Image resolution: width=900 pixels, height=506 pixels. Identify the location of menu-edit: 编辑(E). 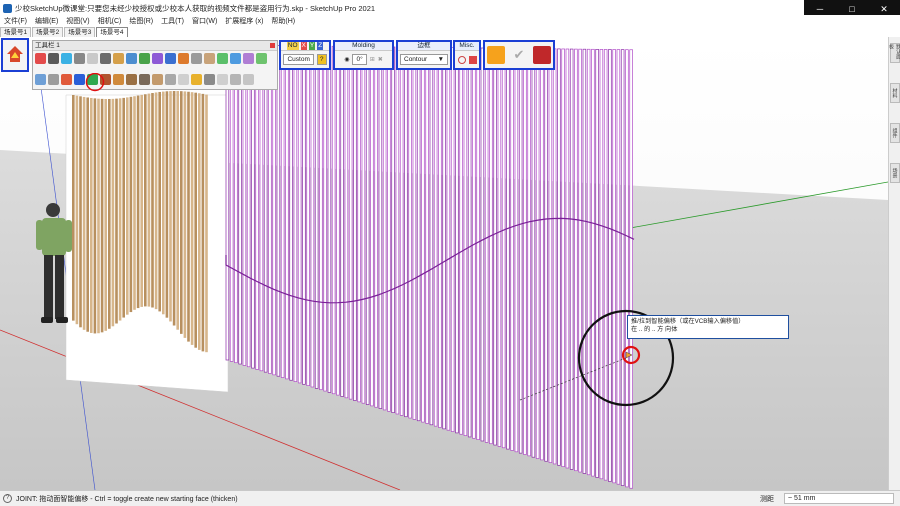
(46, 21).